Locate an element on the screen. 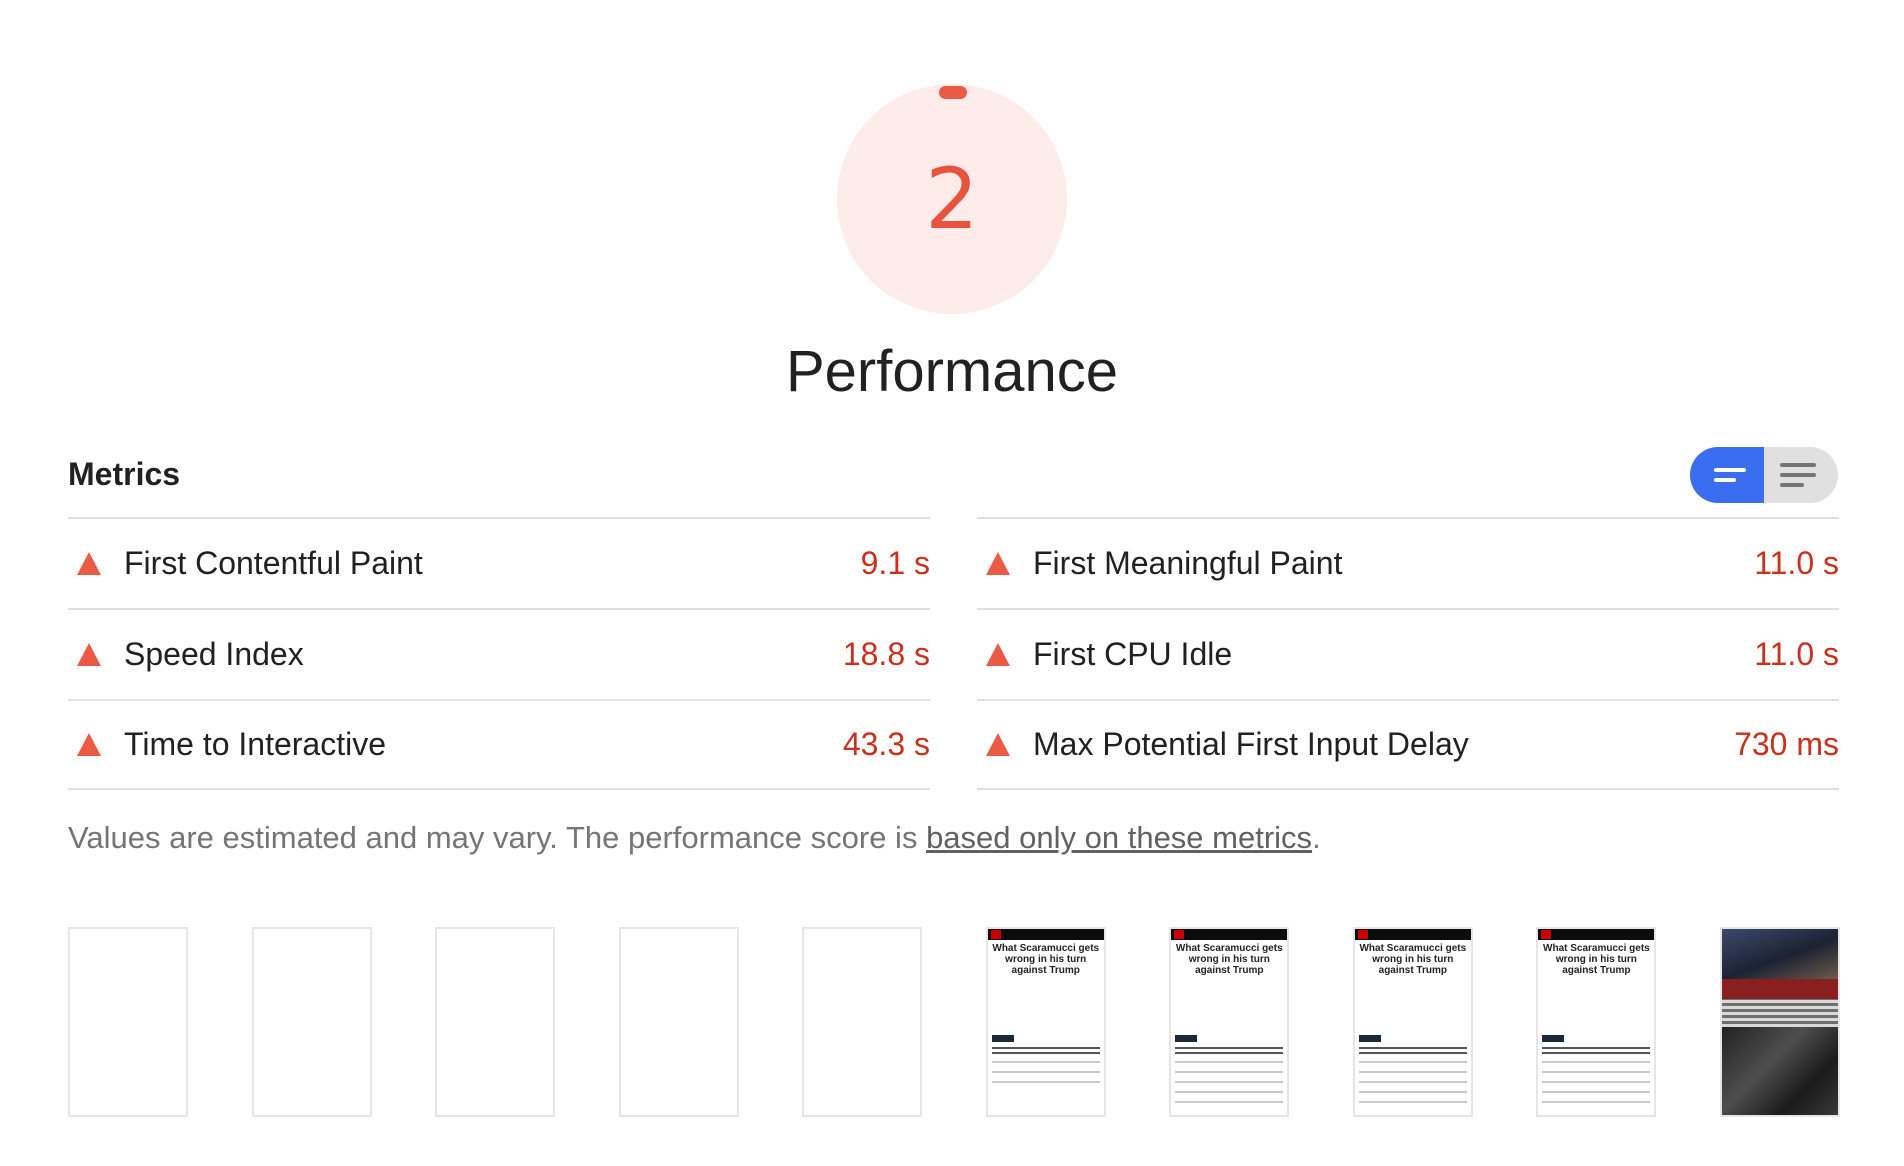 This screenshot has width=1904, height=1166. metric-max-potential-fid: Max Potential First Input Delay 730 ms is located at coordinates (1408, 744).